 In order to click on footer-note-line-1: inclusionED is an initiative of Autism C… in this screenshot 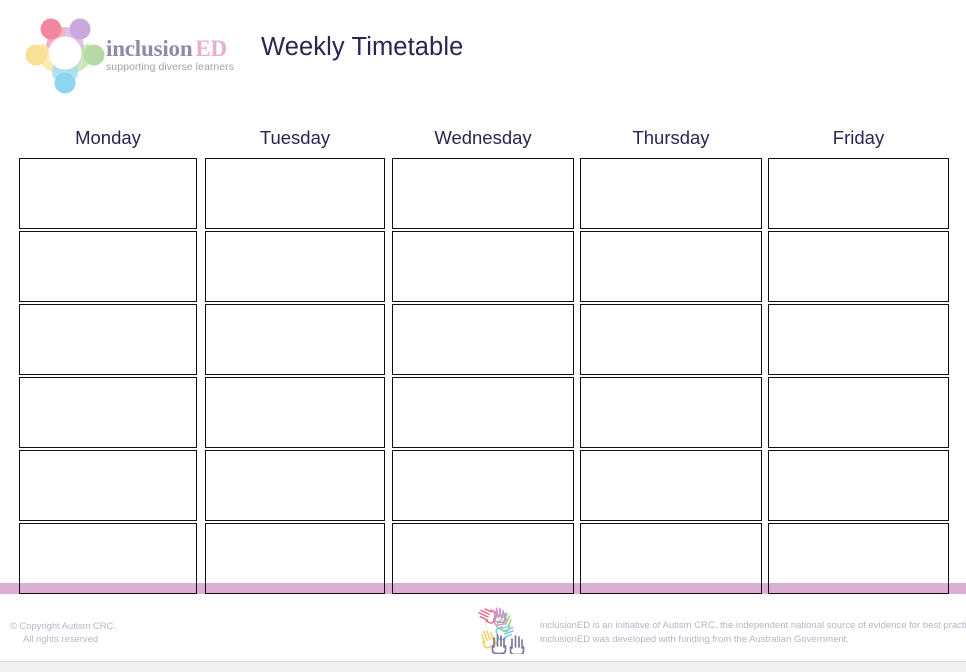, I will do `click(753, 625)`.